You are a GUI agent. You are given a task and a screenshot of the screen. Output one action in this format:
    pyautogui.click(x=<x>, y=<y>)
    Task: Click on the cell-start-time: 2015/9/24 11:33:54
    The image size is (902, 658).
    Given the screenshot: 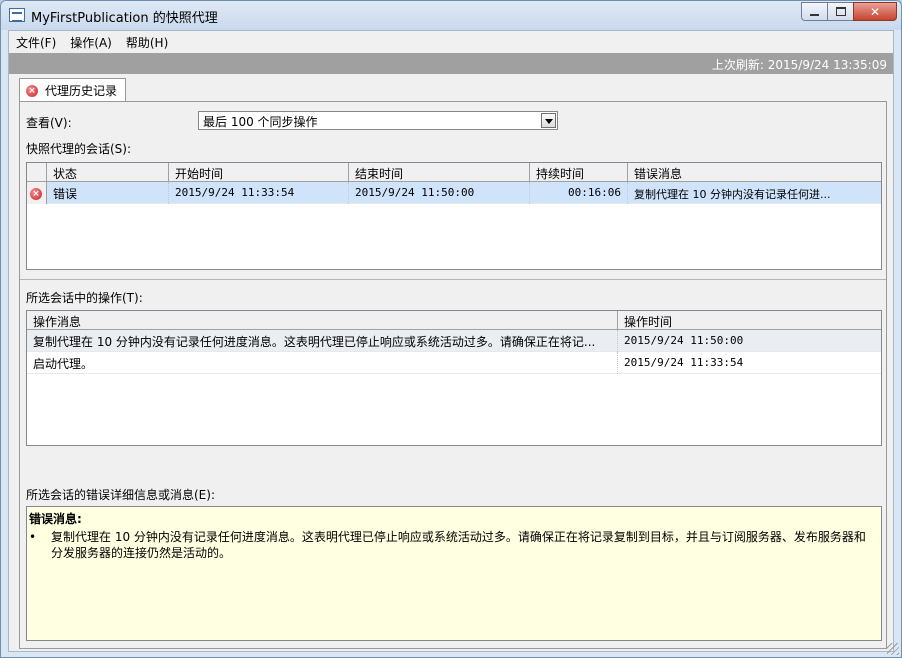 What is the action you would take?
    pyautogui.click(x=259, y=193)
    